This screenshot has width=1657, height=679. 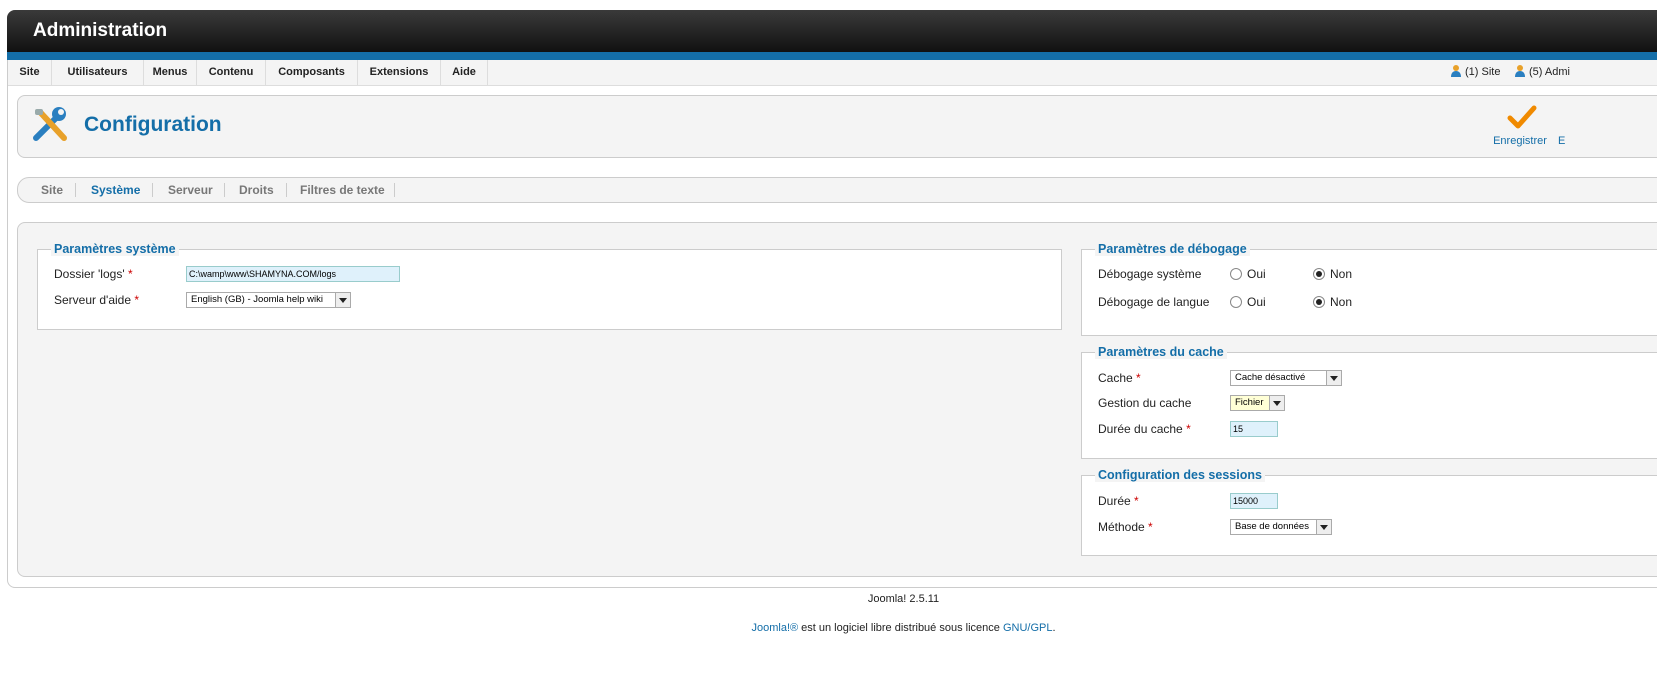 I want to click on status-admin-label: (5) Admi, so click(x=1549, y=72).